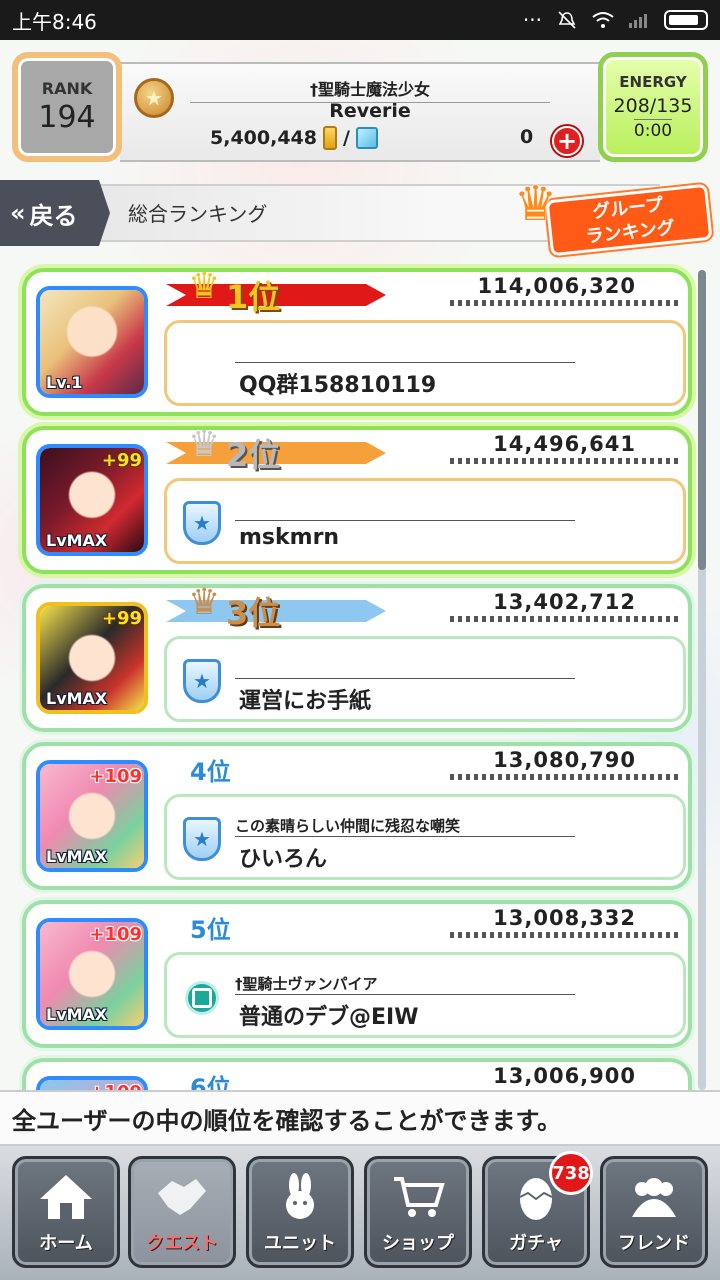 The height and width of the screenshot is (1280, 720). Describe the element at coordinates (556, 286) in the screenshot. I see `score: 114,006,320` at that location.